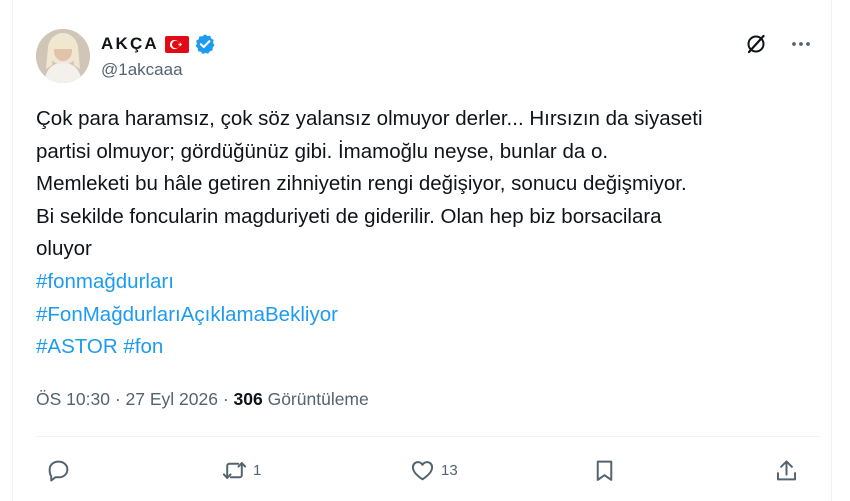 Image resolution: width=850 pixels, height=501 pixels. I want to click on action-bar: 1 13, so click(421, 470).